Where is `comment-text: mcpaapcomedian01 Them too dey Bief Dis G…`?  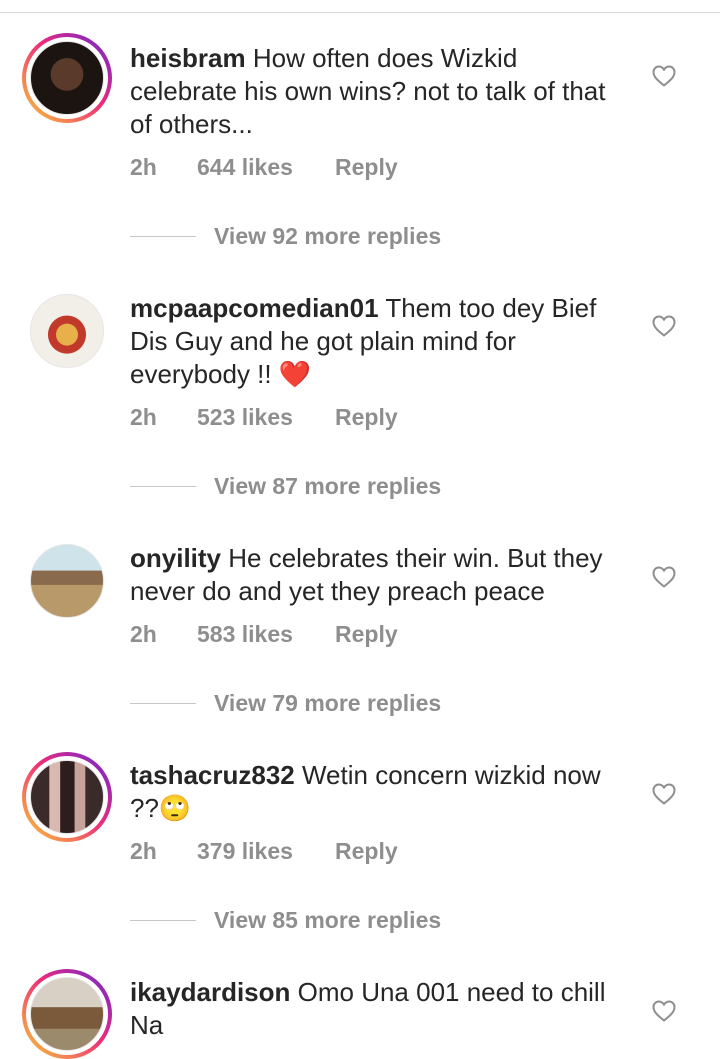
comment-text: mcpaapcomedian01 Them too dey Bief Dis G… is located at coordinates (380, 341).